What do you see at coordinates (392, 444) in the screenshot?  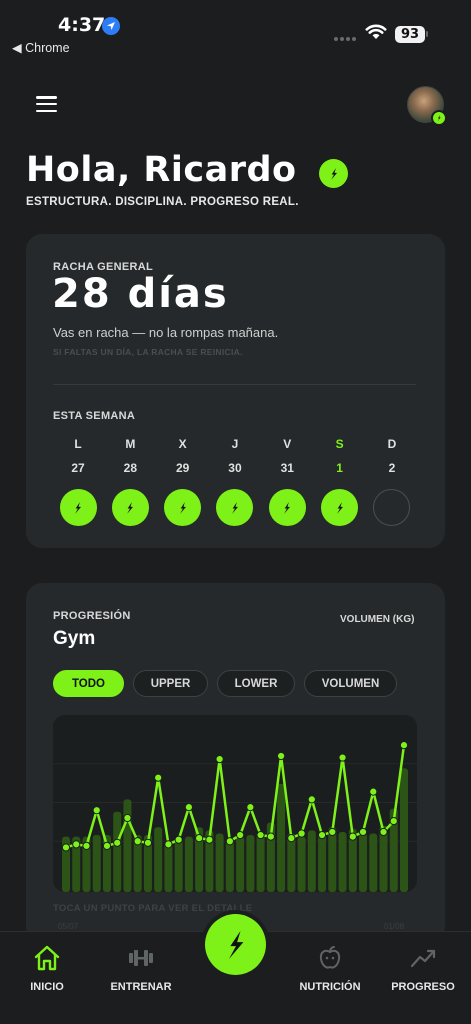 I see `day-letter: D` at bounding box center [392, 444].